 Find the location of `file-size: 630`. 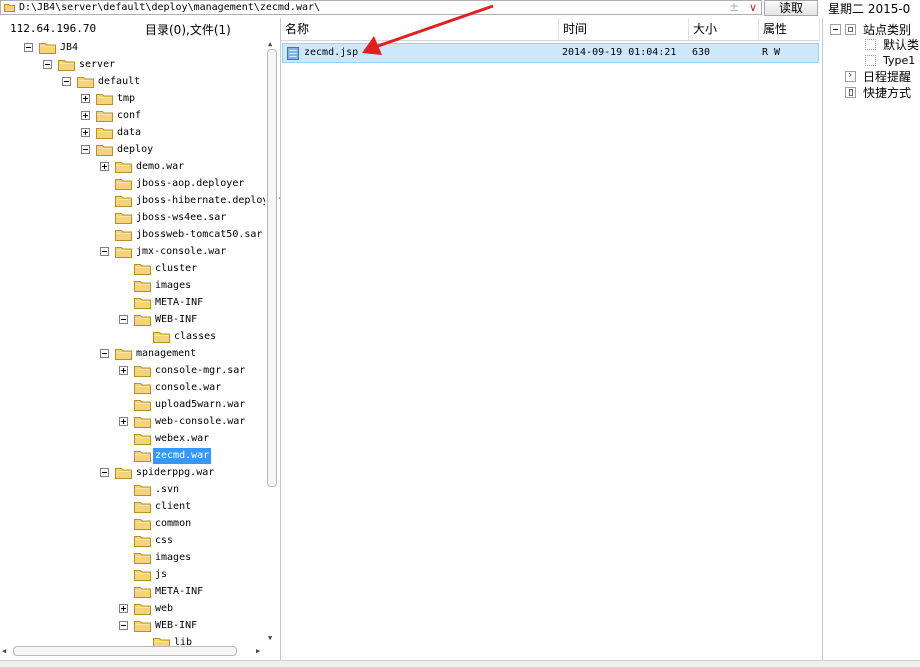

file-size: 630 is located at coordinates (701, 52).